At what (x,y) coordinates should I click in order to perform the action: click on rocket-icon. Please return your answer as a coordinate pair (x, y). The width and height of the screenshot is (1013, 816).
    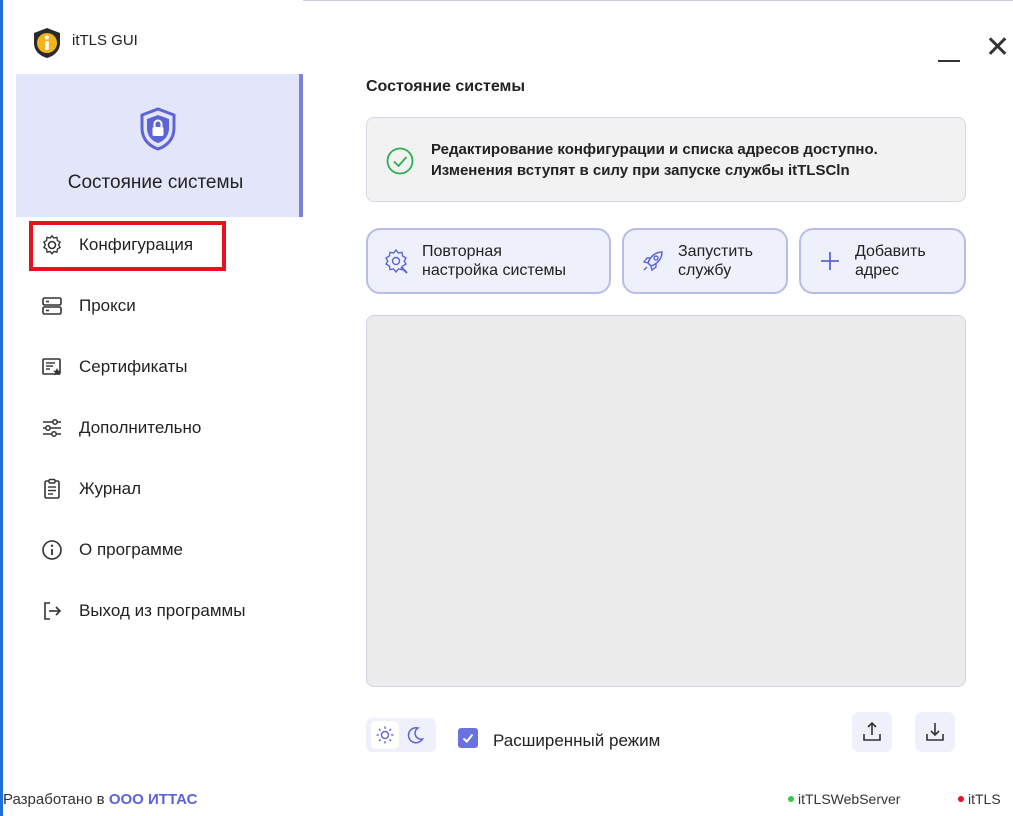
    Looking at the image, I should click on (652, 261).